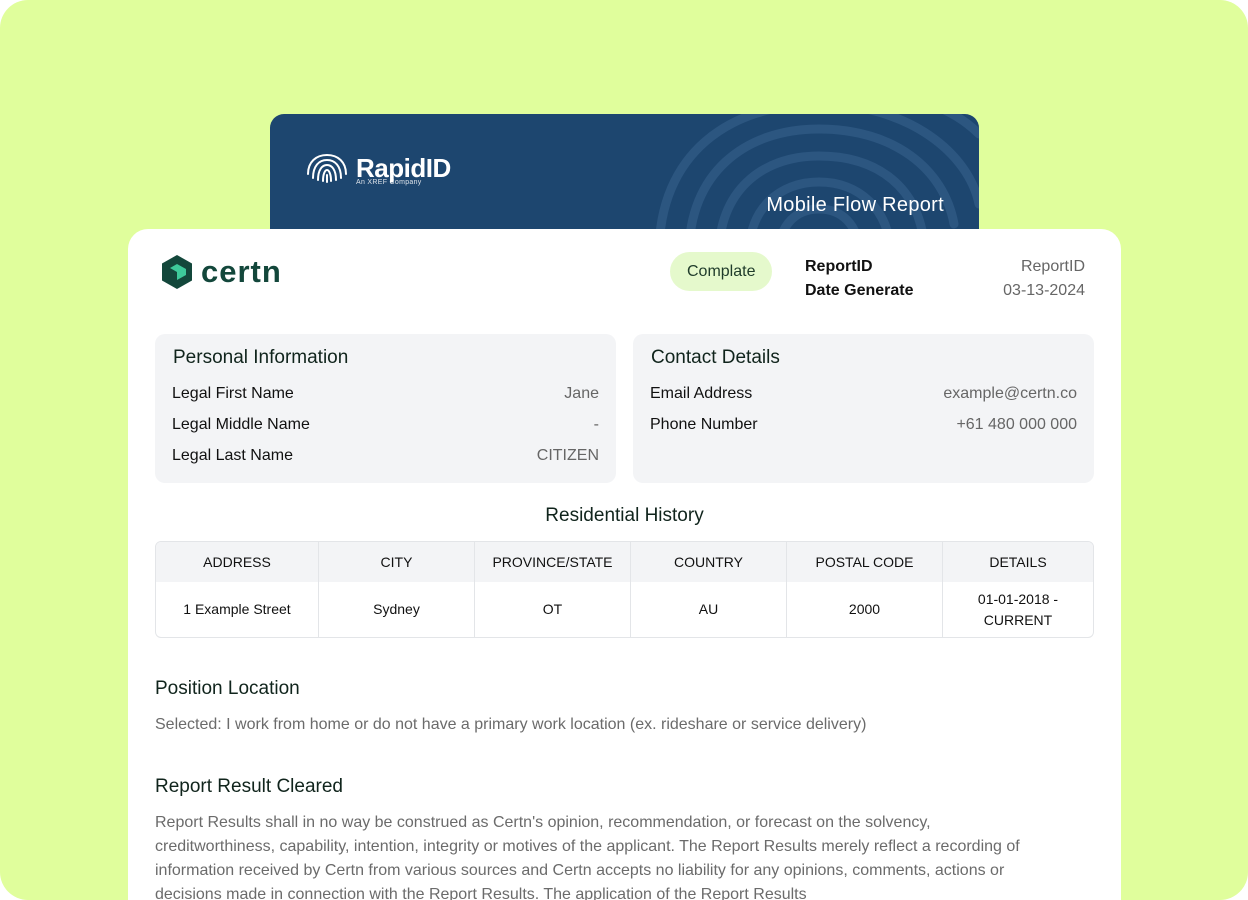  I want to click on cell-city: Sydney, so click(397, 609).